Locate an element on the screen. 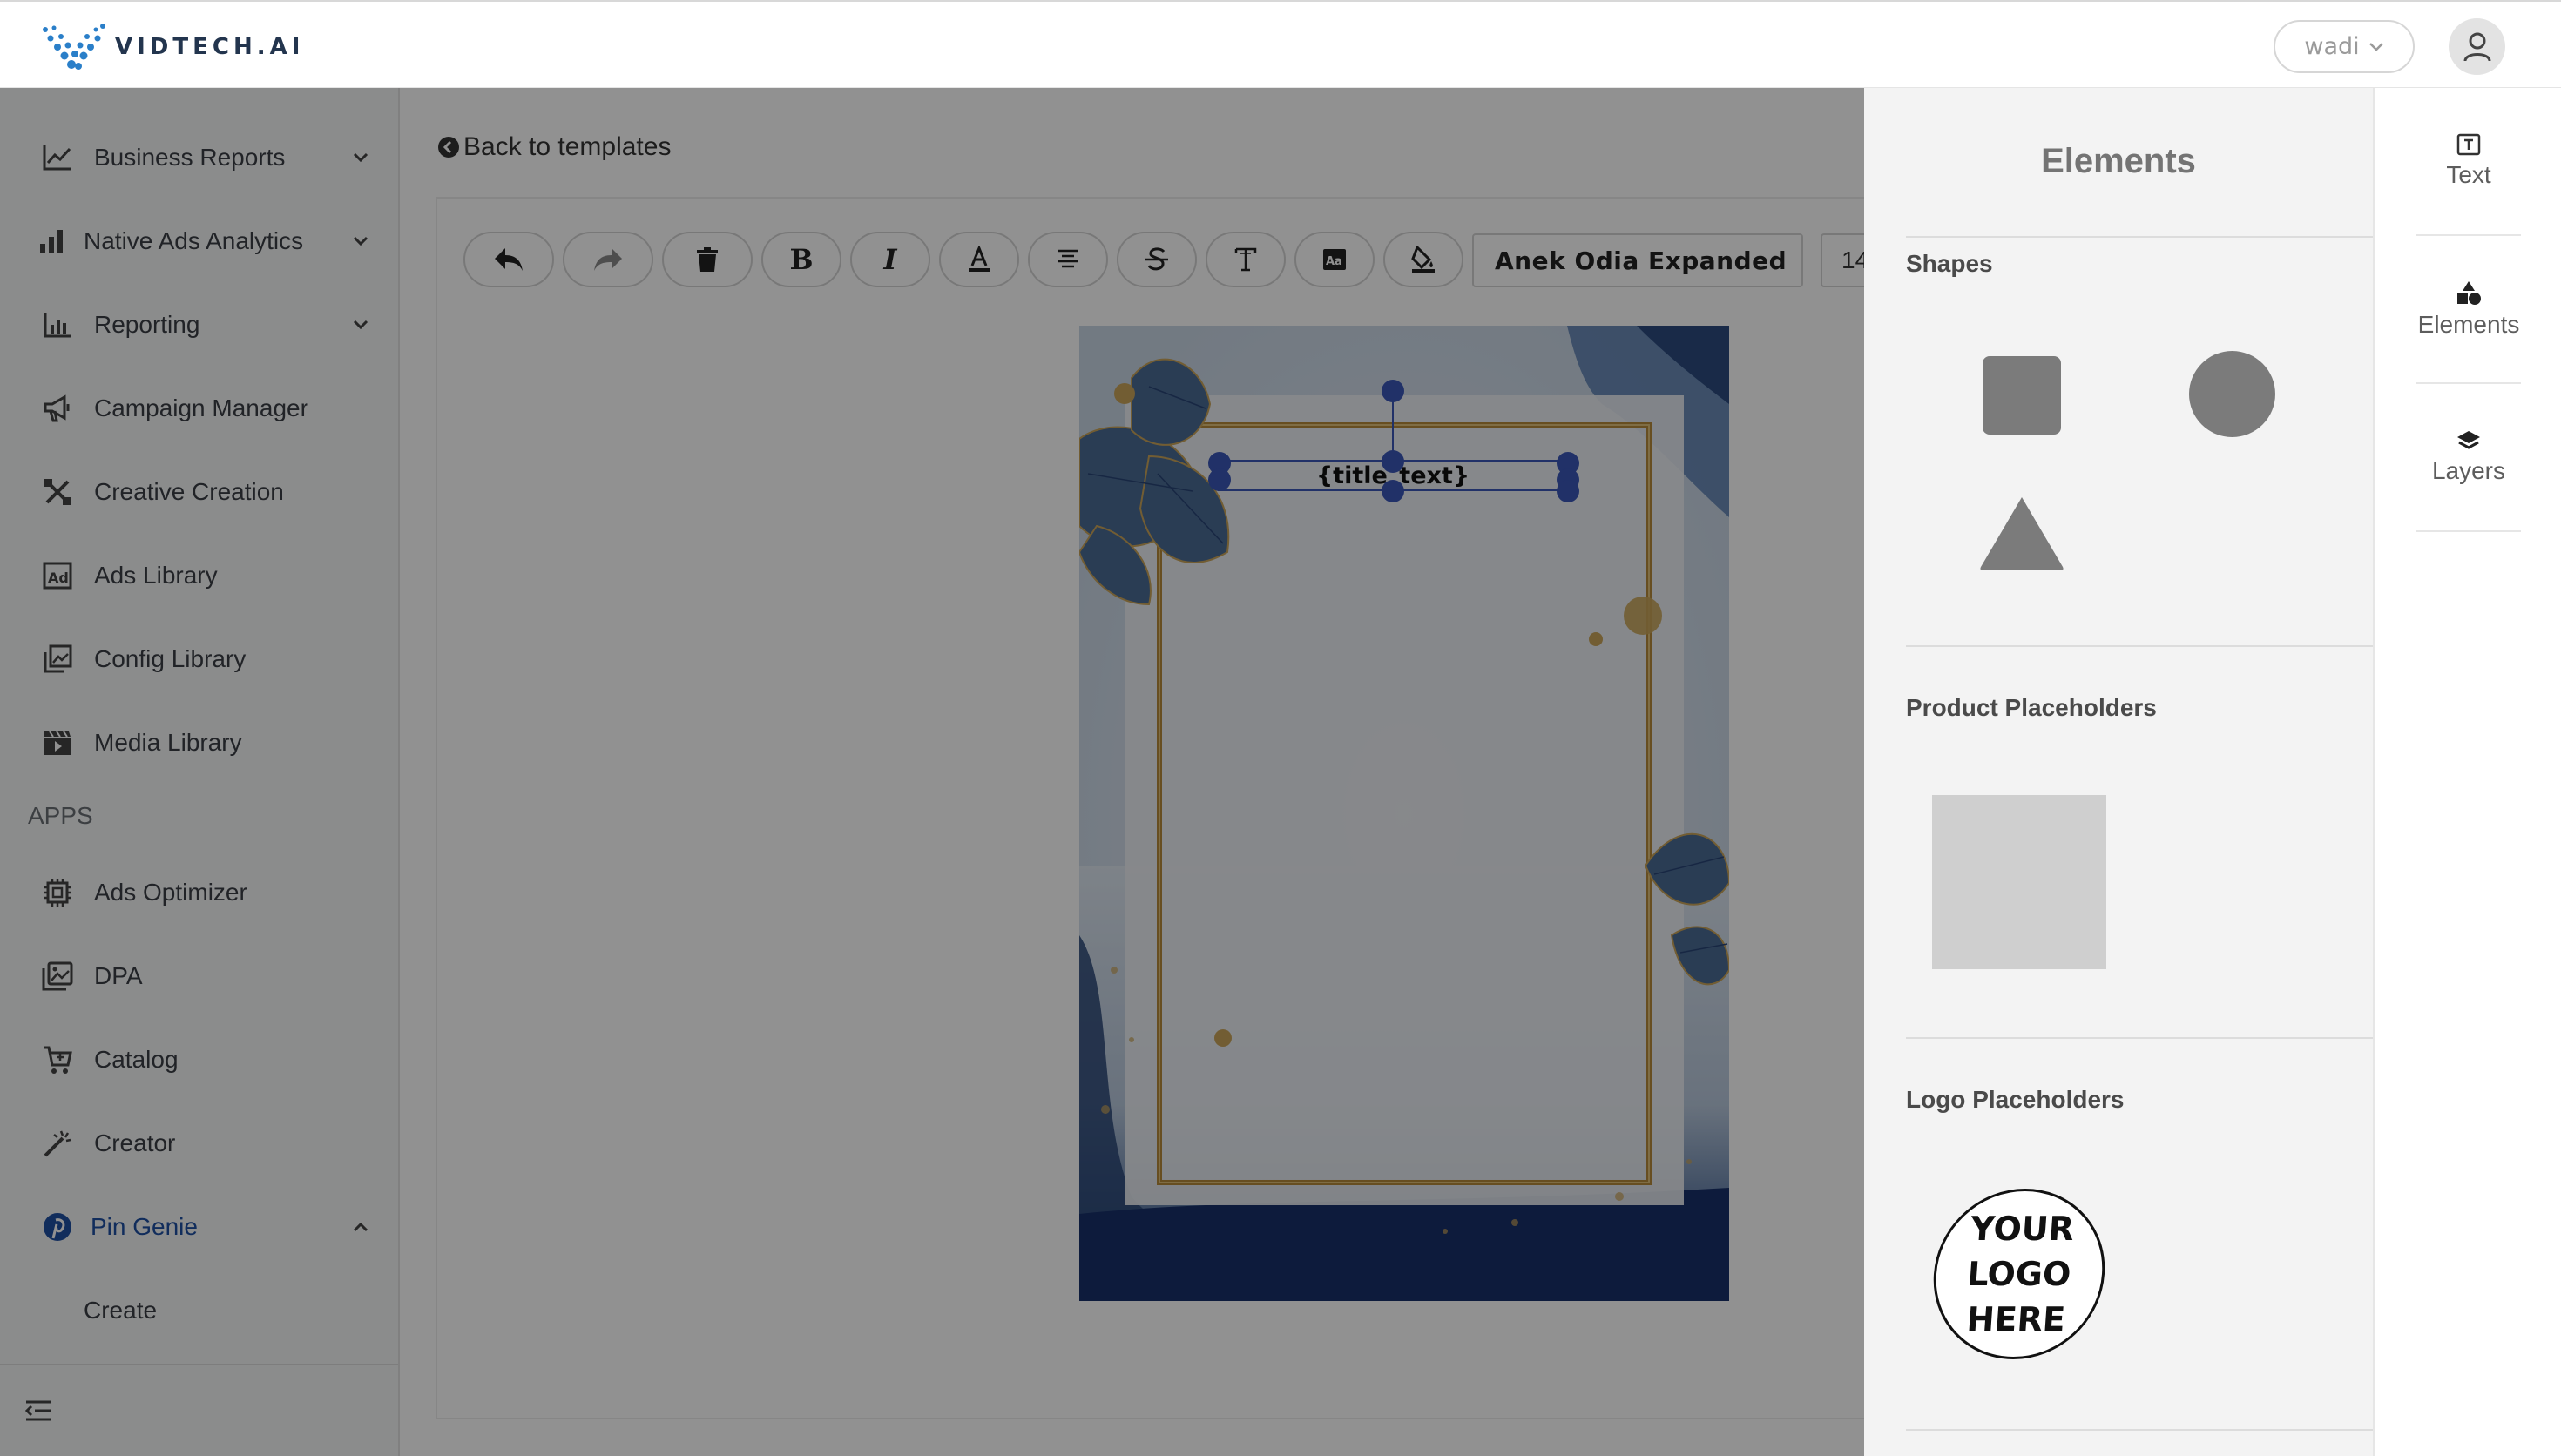 The width and height of the screenshot is (2561, 1456). logo-placeholders-heading: Logo Placeholders is located at coordinates (2016, 1099).